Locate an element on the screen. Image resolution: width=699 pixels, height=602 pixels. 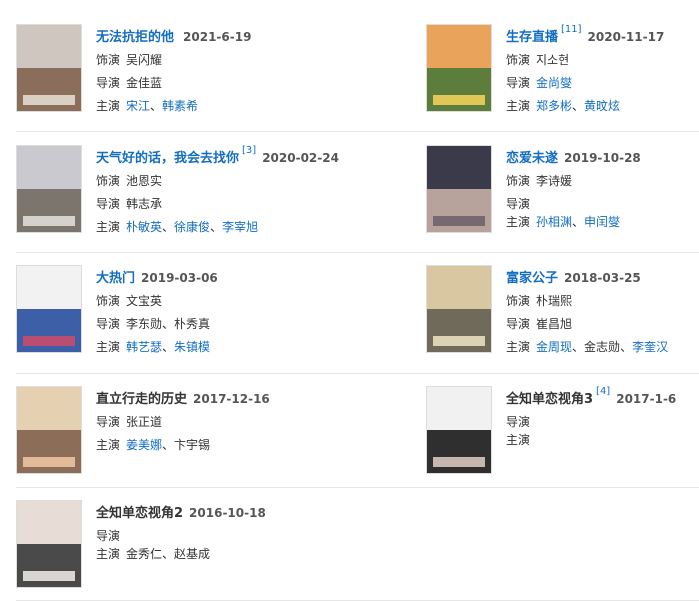
role-name: 池恩实 is located at coordinates (144, 181).